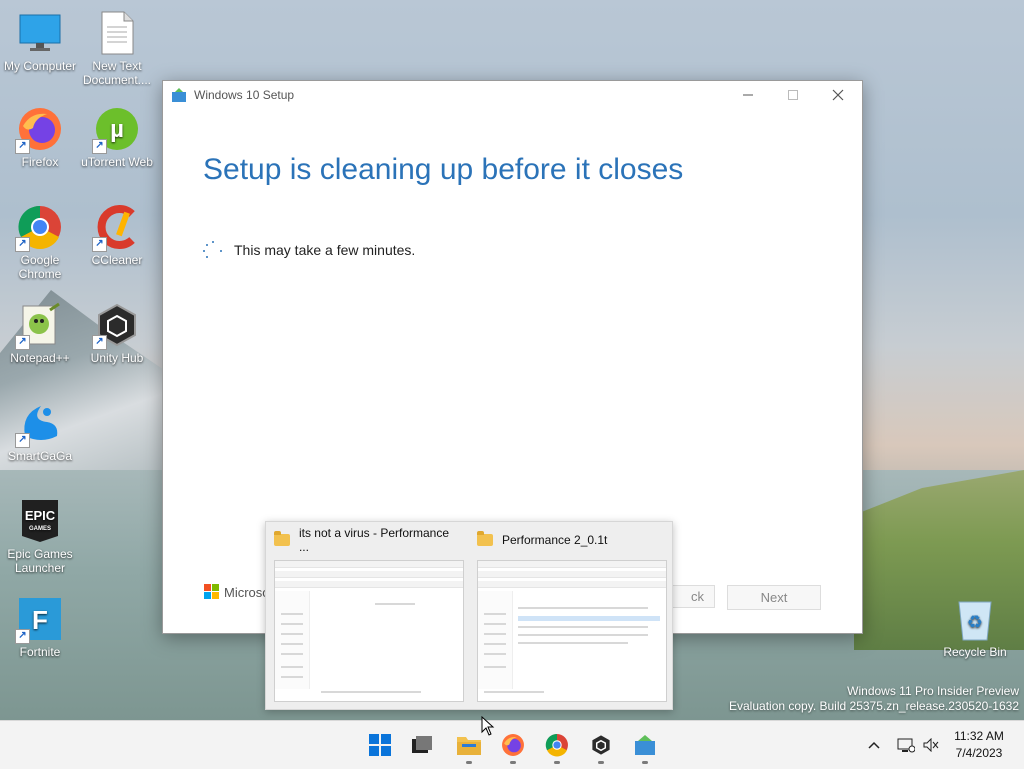 Image resolution: width=1024 pixels, height=769 pixels. I want to click on fortnite-icon: F ↗, so click(39, 620).